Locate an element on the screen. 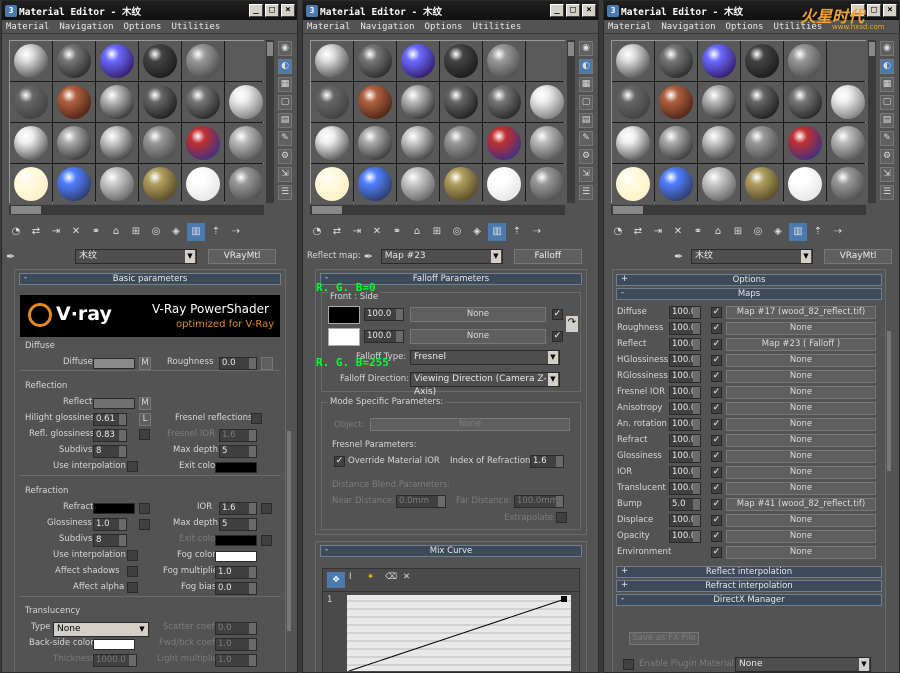  reset-curve-icon: ✕ is located at coordinates (410, 580).